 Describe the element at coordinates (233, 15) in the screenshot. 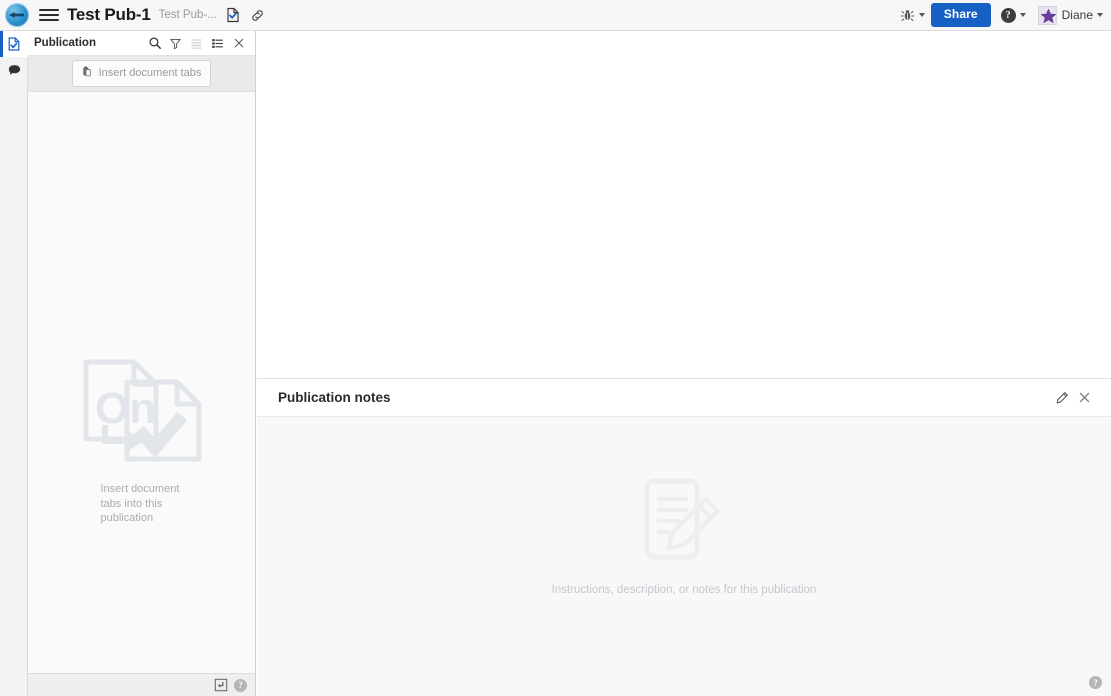

I see `document-check-icon` at that location.